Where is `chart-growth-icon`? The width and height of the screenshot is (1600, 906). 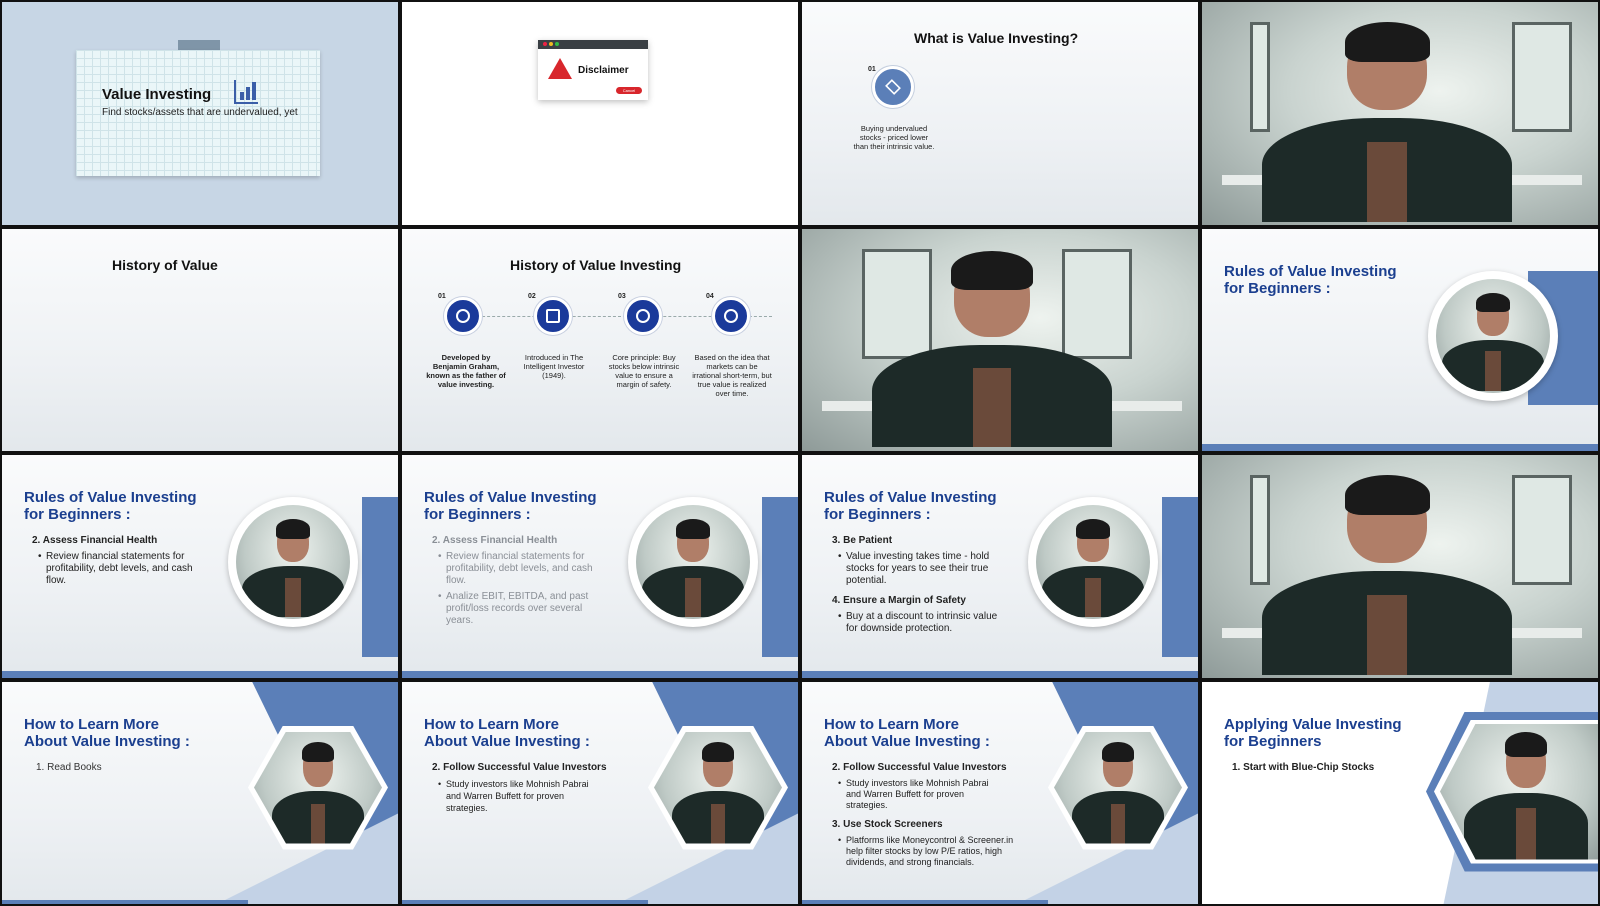 chart-growth-icon is located at coordinates (246, 92).